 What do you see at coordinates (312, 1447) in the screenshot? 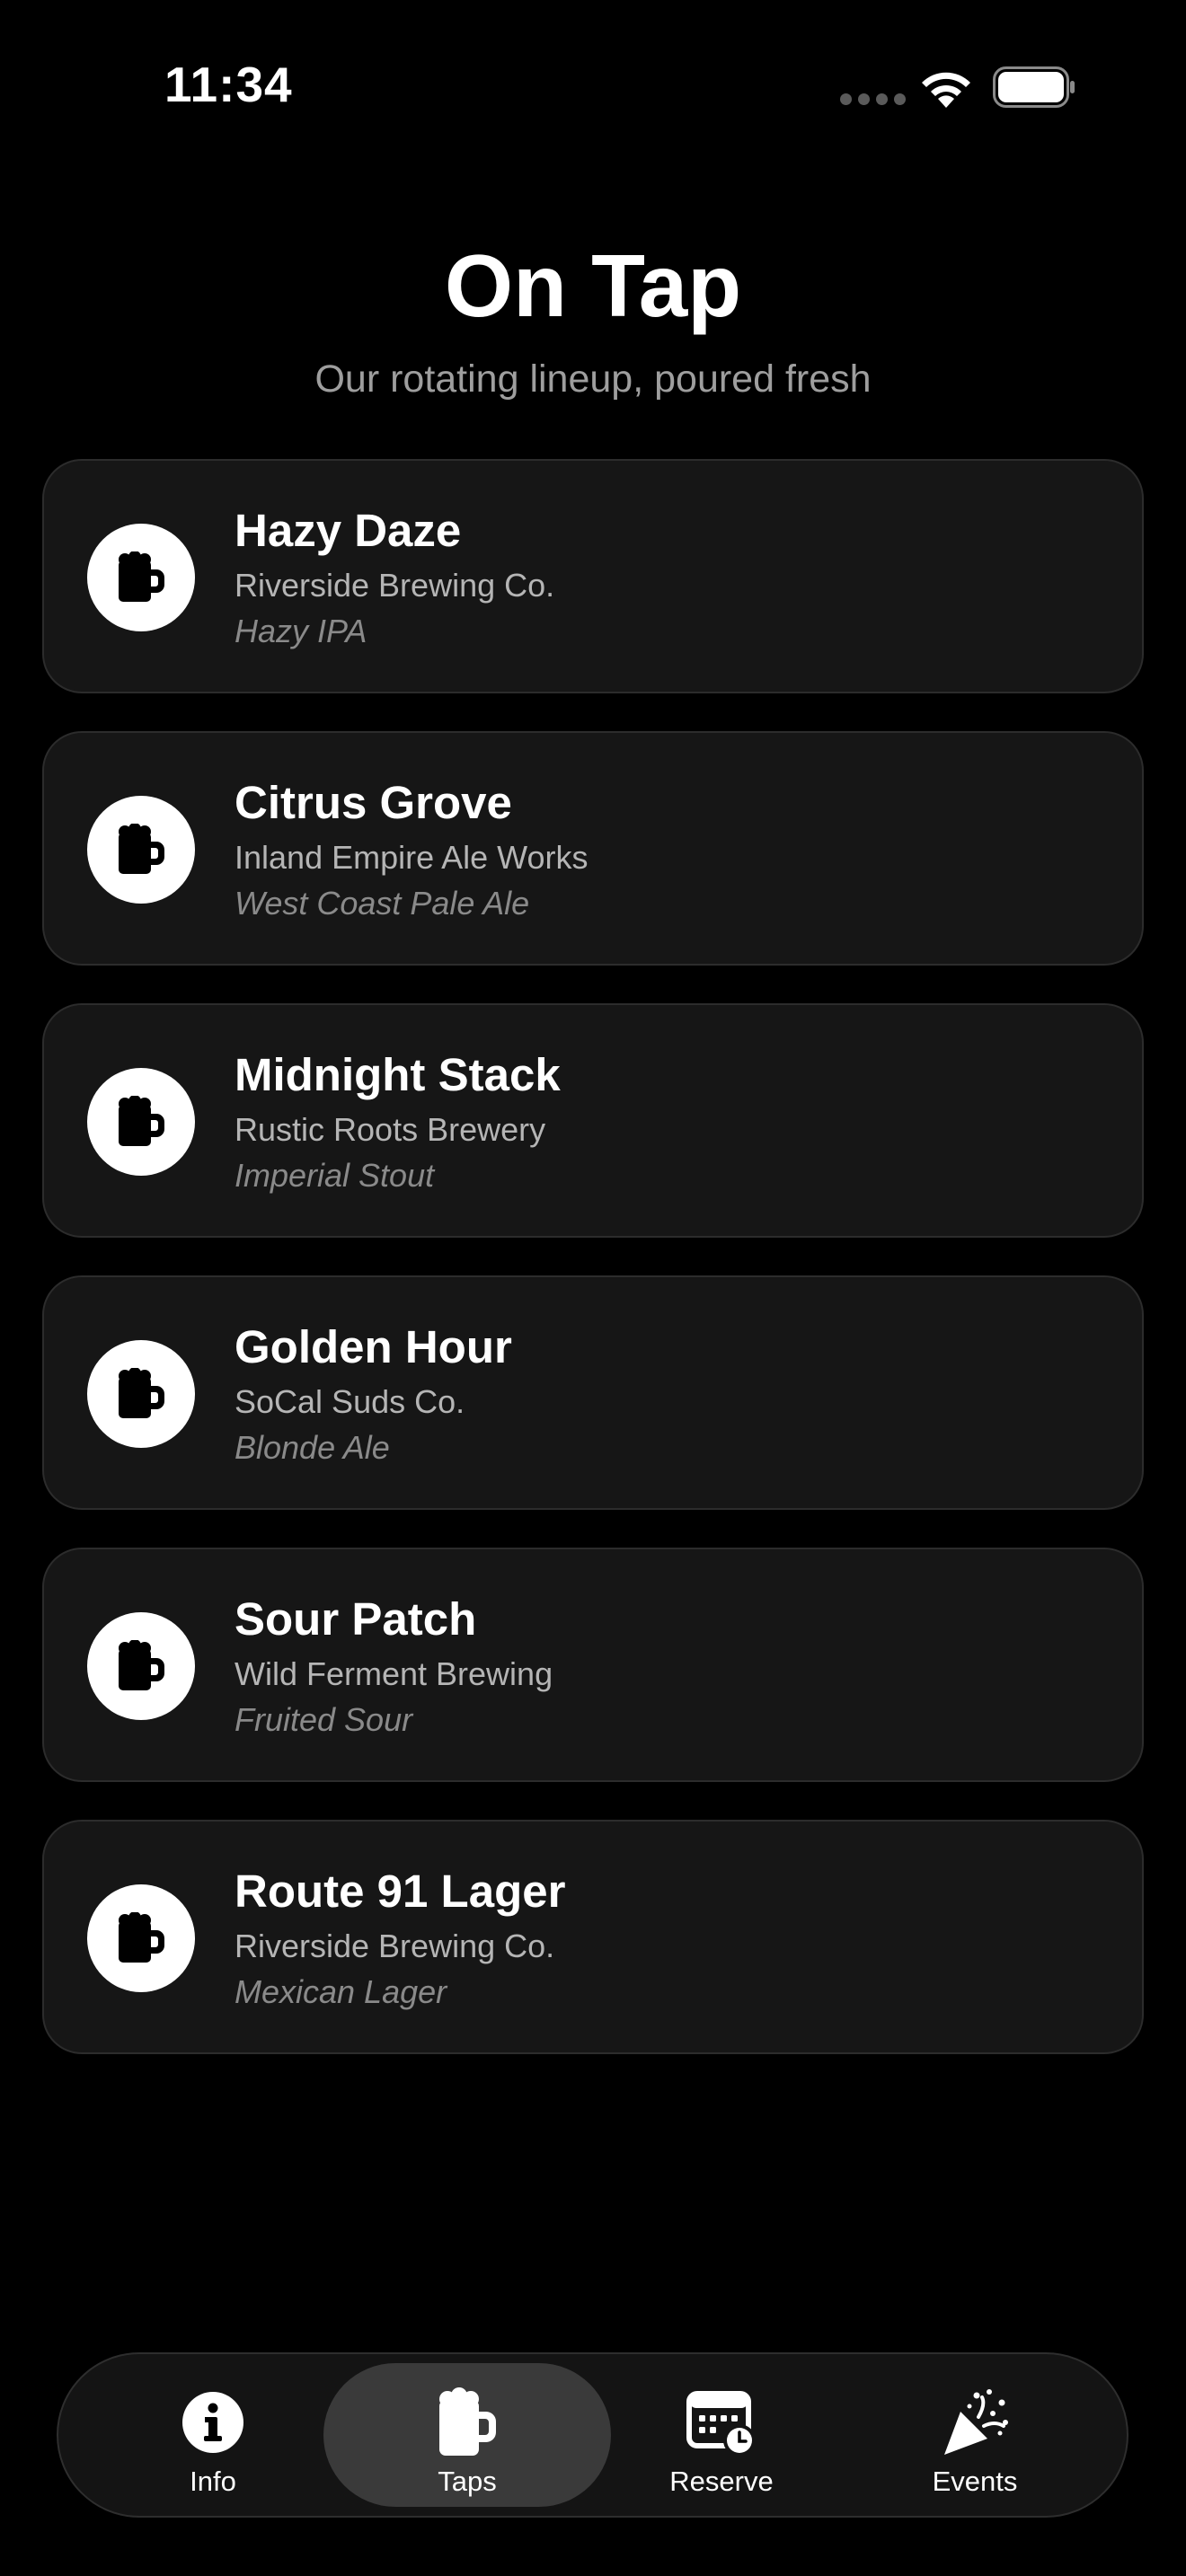
I see `tap-style: Blonde Ale` at bounding box center [312, 1447].